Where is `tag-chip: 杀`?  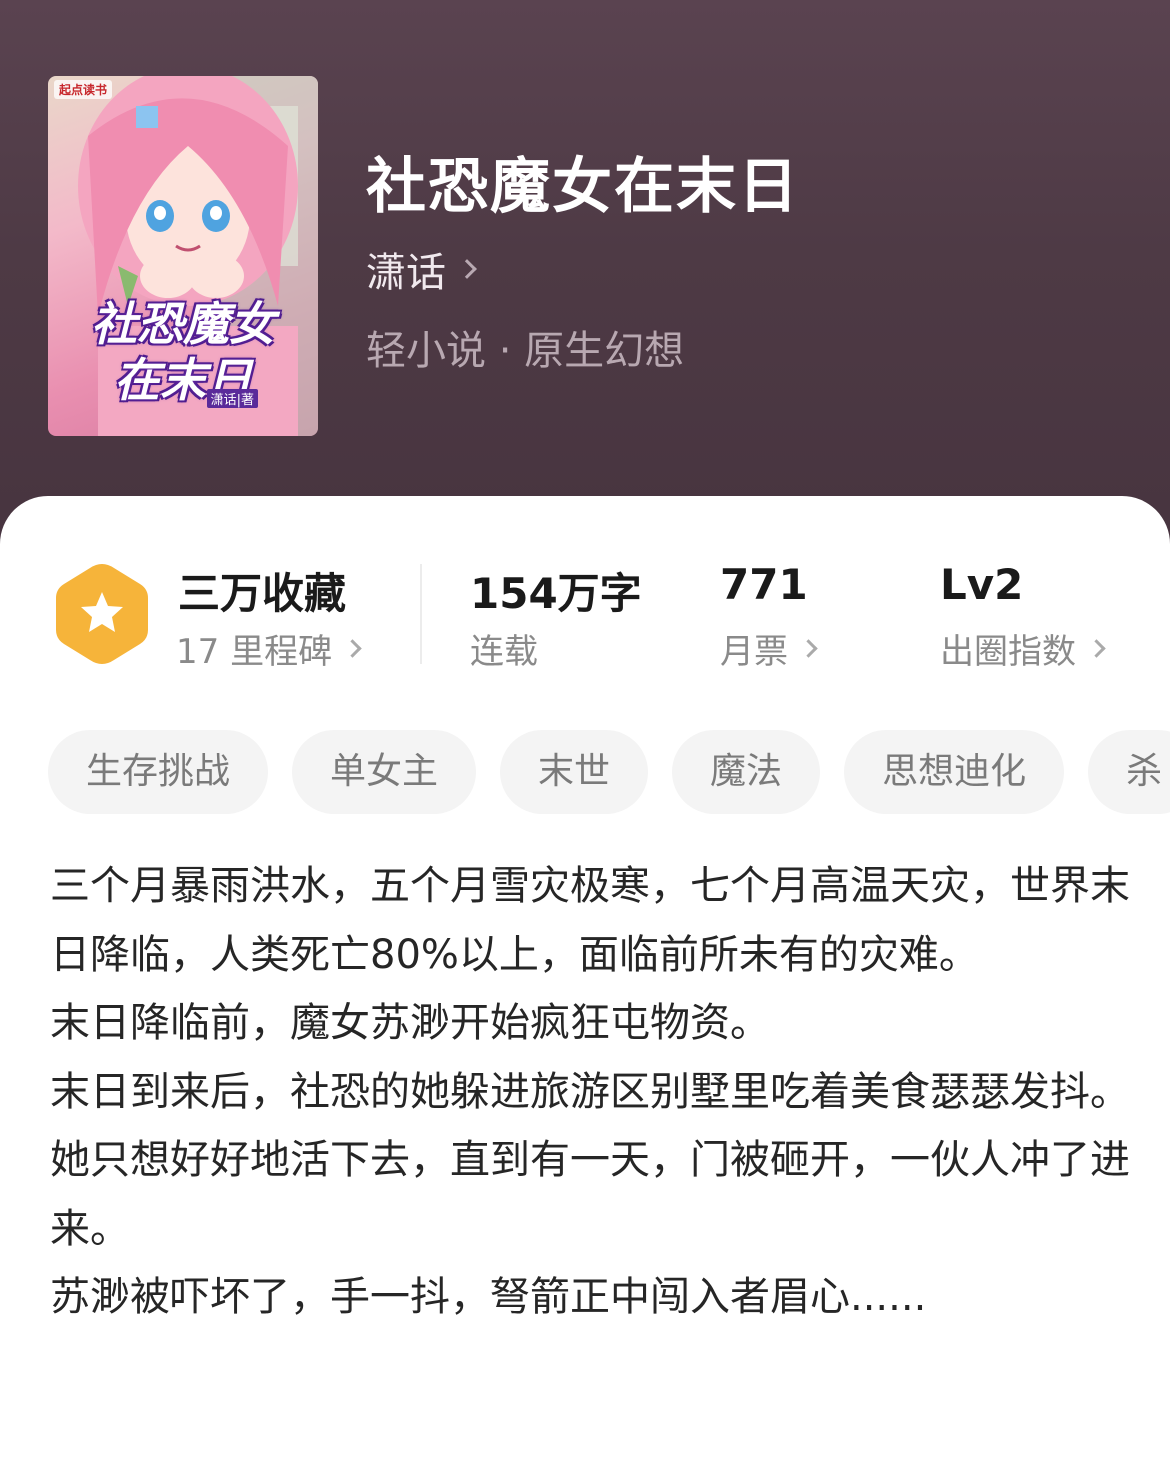 tag-chip: 杀 is located at coordinates (1129, 772).